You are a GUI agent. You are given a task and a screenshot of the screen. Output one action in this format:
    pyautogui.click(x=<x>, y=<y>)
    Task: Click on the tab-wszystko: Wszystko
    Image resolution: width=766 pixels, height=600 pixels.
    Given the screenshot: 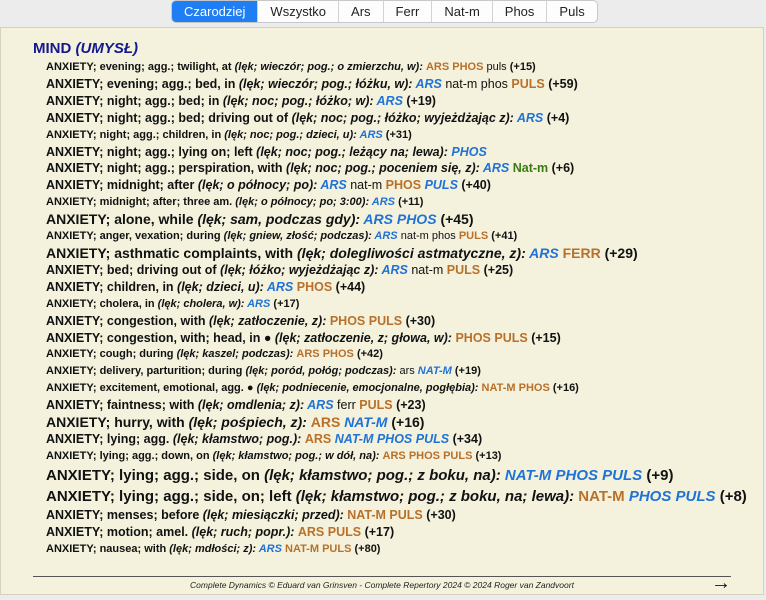 What is the action you would take?
    pyautogui.click(x=297, y=11)
    